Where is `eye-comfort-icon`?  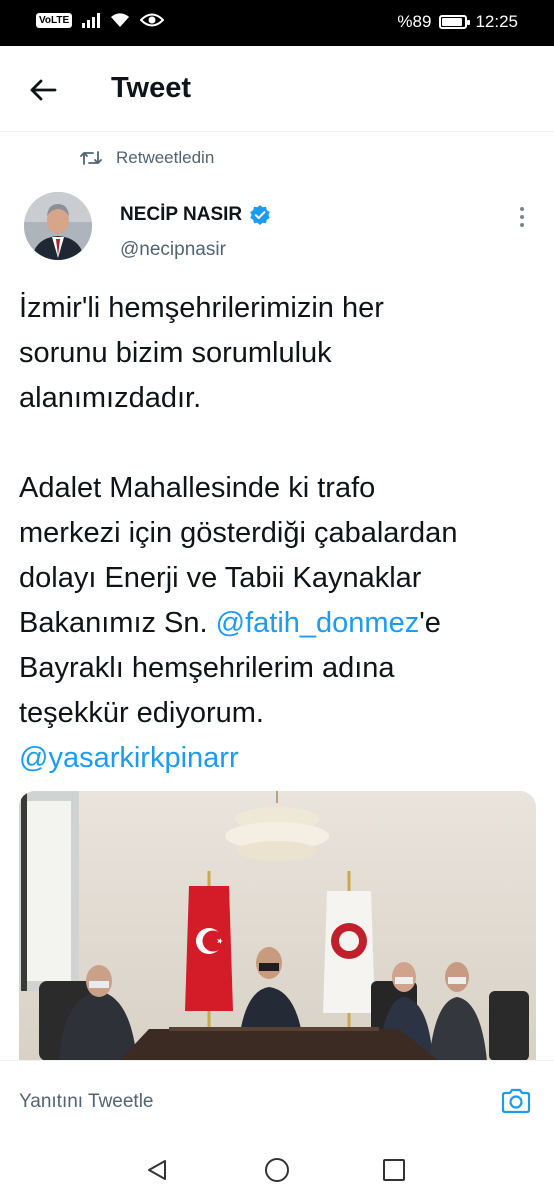
eye-comfort-icon is located at coordinates (152, 20).